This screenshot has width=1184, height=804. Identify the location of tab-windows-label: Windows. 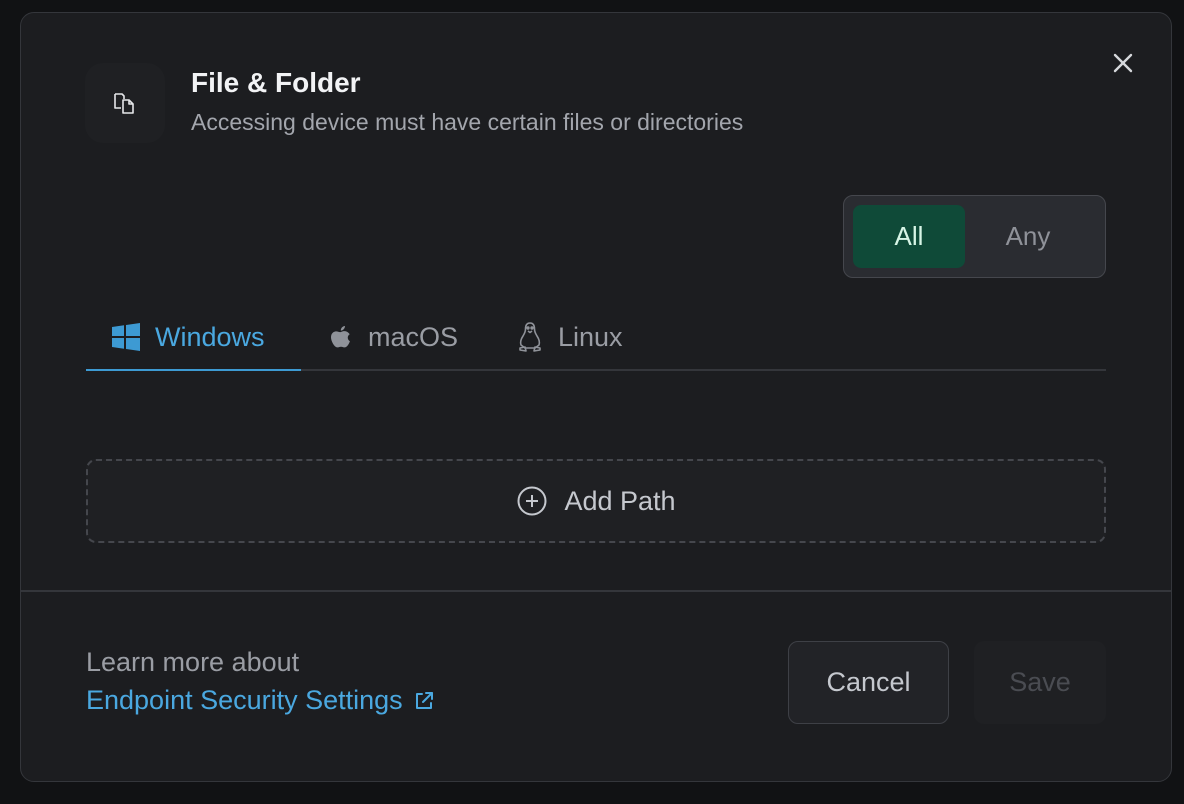
(210, 336).